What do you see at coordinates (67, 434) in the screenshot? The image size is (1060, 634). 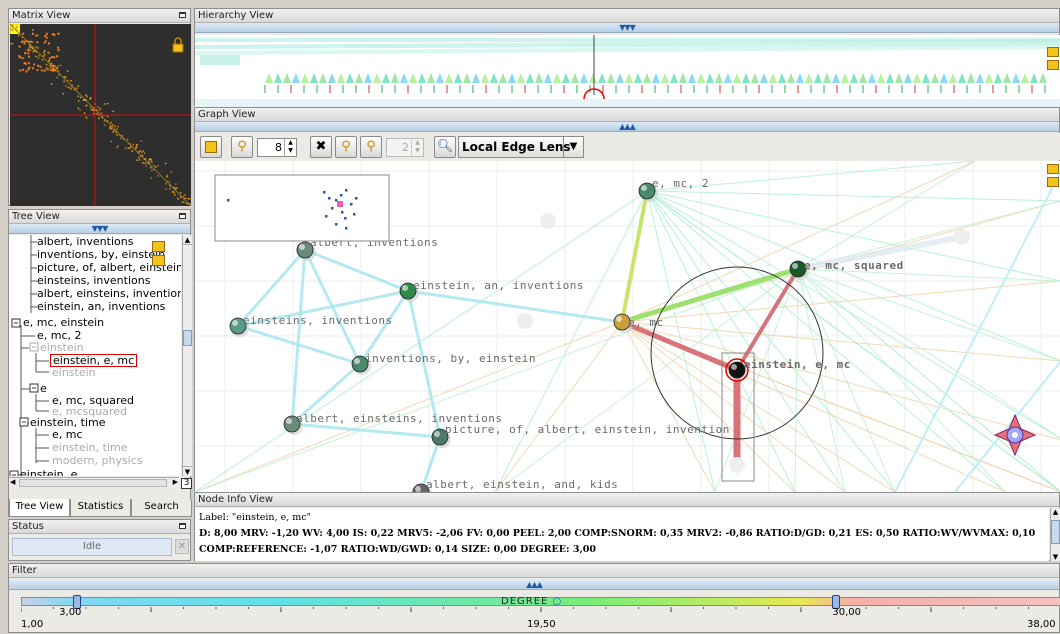 I see `tree-item: e, mc` at bounding box center [67, 434].